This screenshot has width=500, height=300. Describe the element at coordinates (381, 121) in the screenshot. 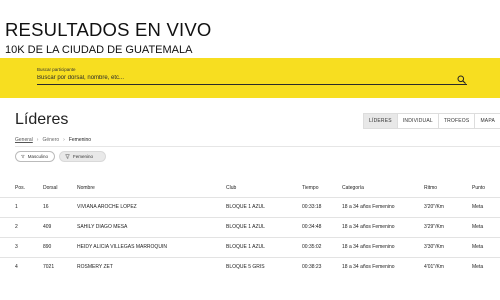

I see `tab-lideres: LÍDERES` at that location.